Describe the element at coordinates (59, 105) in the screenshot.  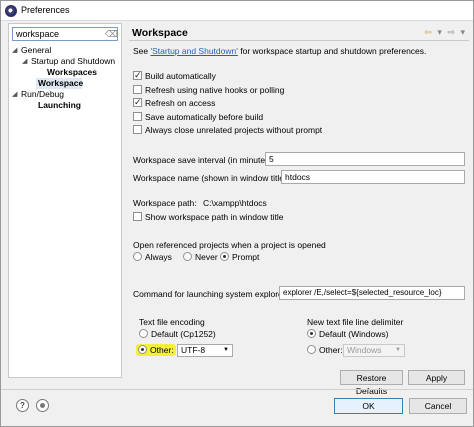
I see `tree-item-launching: Launching` at that location.